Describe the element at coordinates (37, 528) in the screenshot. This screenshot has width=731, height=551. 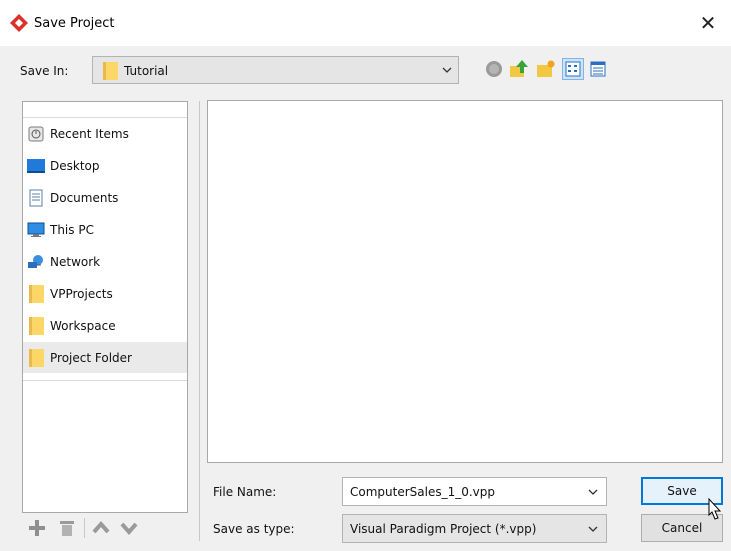
I see `add-icon` at that location.